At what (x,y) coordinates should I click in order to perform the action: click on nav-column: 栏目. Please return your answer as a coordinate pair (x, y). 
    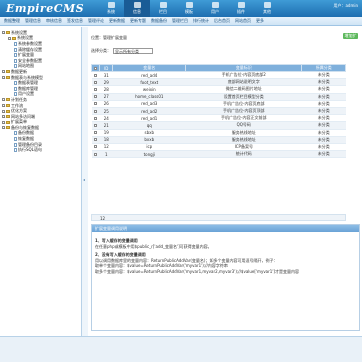
    Looking at the image, I should click on (163, 8).